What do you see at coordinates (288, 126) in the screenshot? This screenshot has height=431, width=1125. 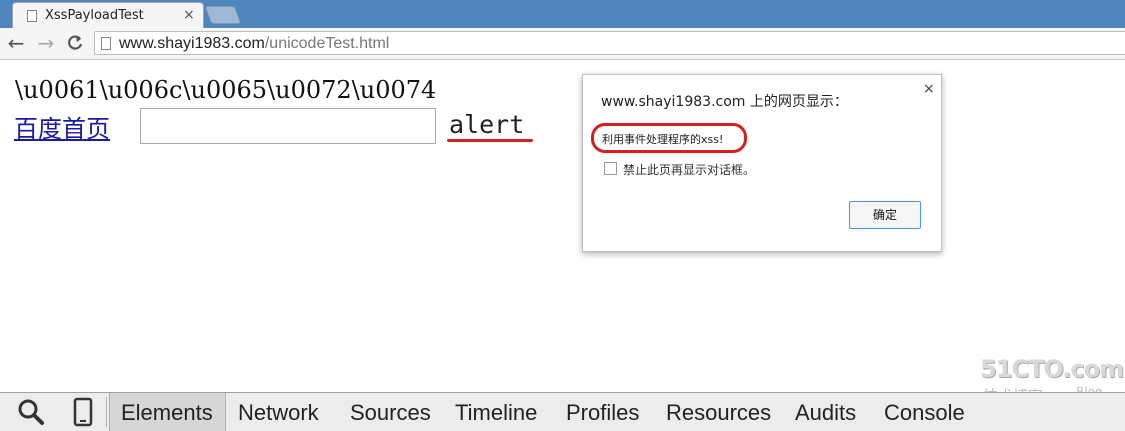 I see `text-input` at bounding box center [288, 126].